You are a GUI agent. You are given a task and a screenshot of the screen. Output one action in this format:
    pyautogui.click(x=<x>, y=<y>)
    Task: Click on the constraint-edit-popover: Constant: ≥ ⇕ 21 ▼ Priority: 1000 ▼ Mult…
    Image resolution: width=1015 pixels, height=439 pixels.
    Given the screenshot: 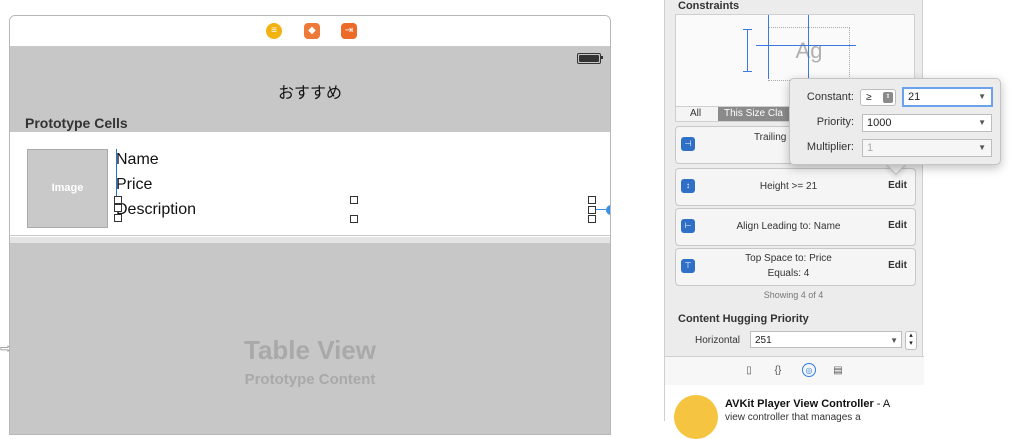 What is the action you would take?
    pyautogui.click(x=895, y=121)
    